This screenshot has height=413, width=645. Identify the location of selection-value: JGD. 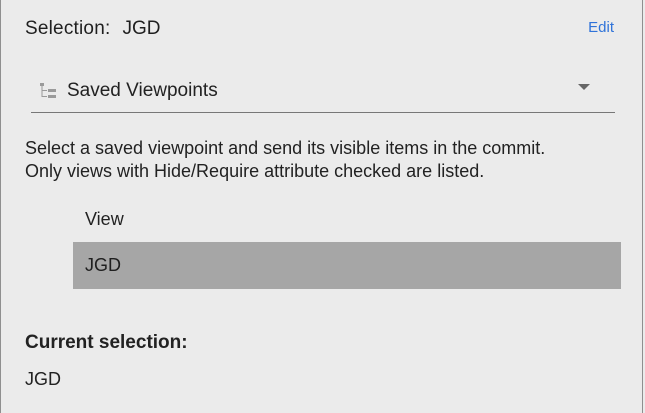
(141, 28).